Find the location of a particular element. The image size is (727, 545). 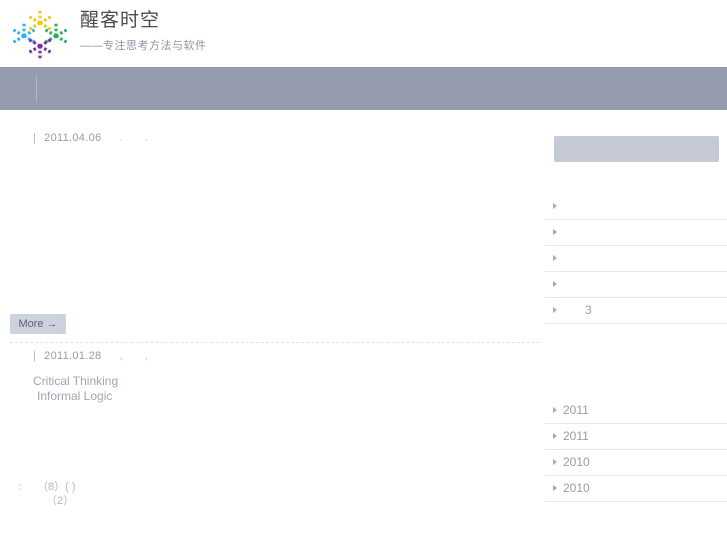

post-tag: . is located at coordinates (146, 138).